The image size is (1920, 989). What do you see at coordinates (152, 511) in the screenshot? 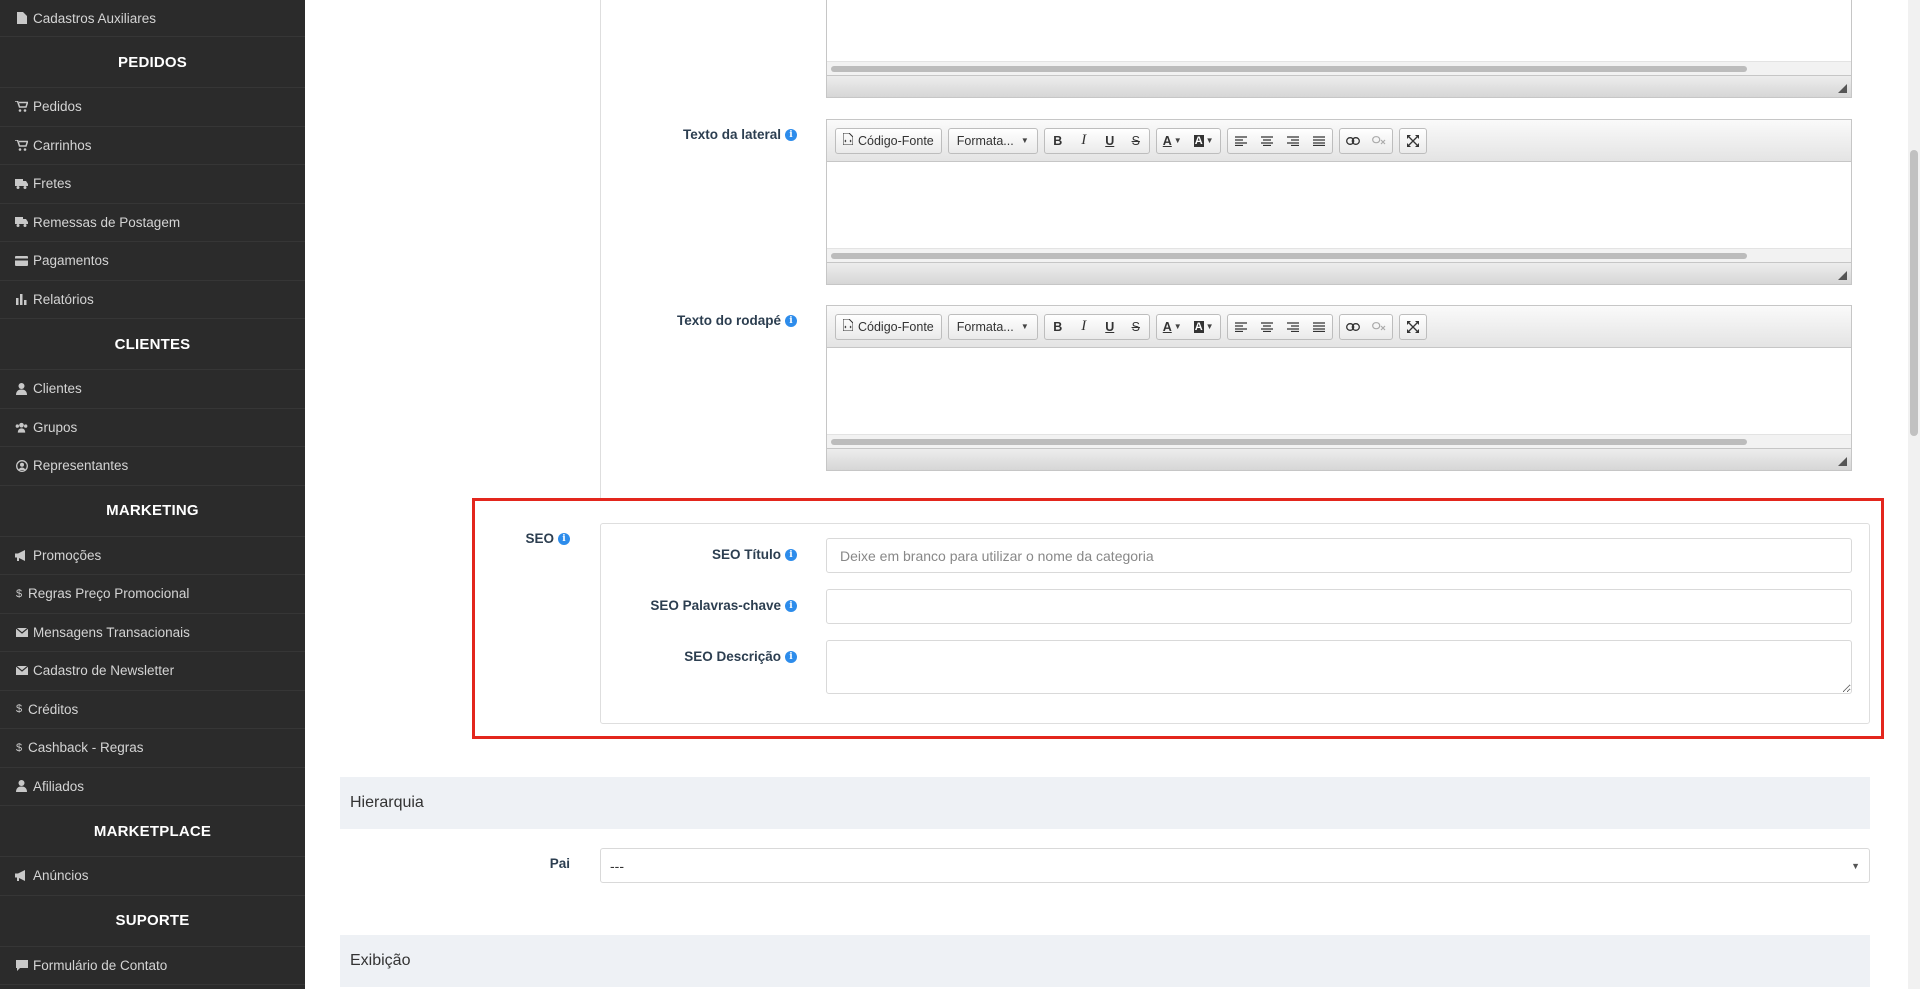
I see `sidebar-section-marketing: MARKETING` at bounding box center [152, 511].